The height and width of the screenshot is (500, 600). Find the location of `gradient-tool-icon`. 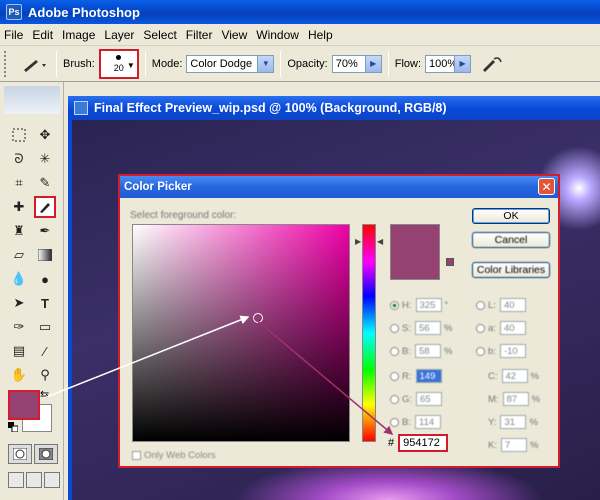

gradient-tool-icon is located at coordinates (45, 255).